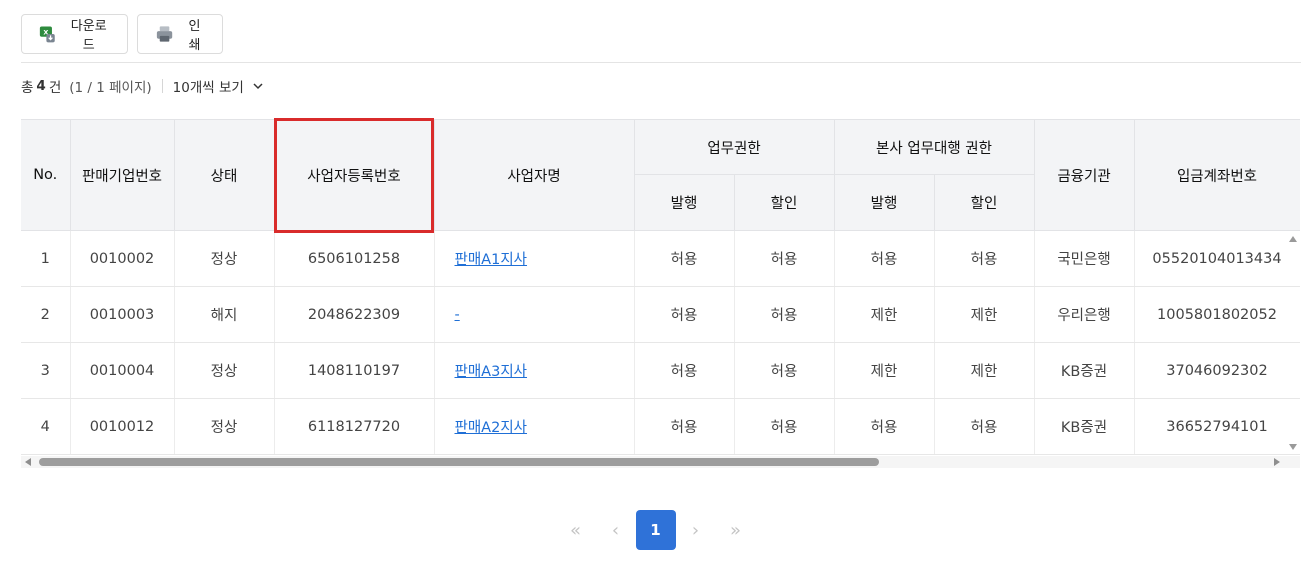 This screenshot has width=1311, height=564. I want to click on toolbar: X 다운로드 인쇄, so click(122, 34).